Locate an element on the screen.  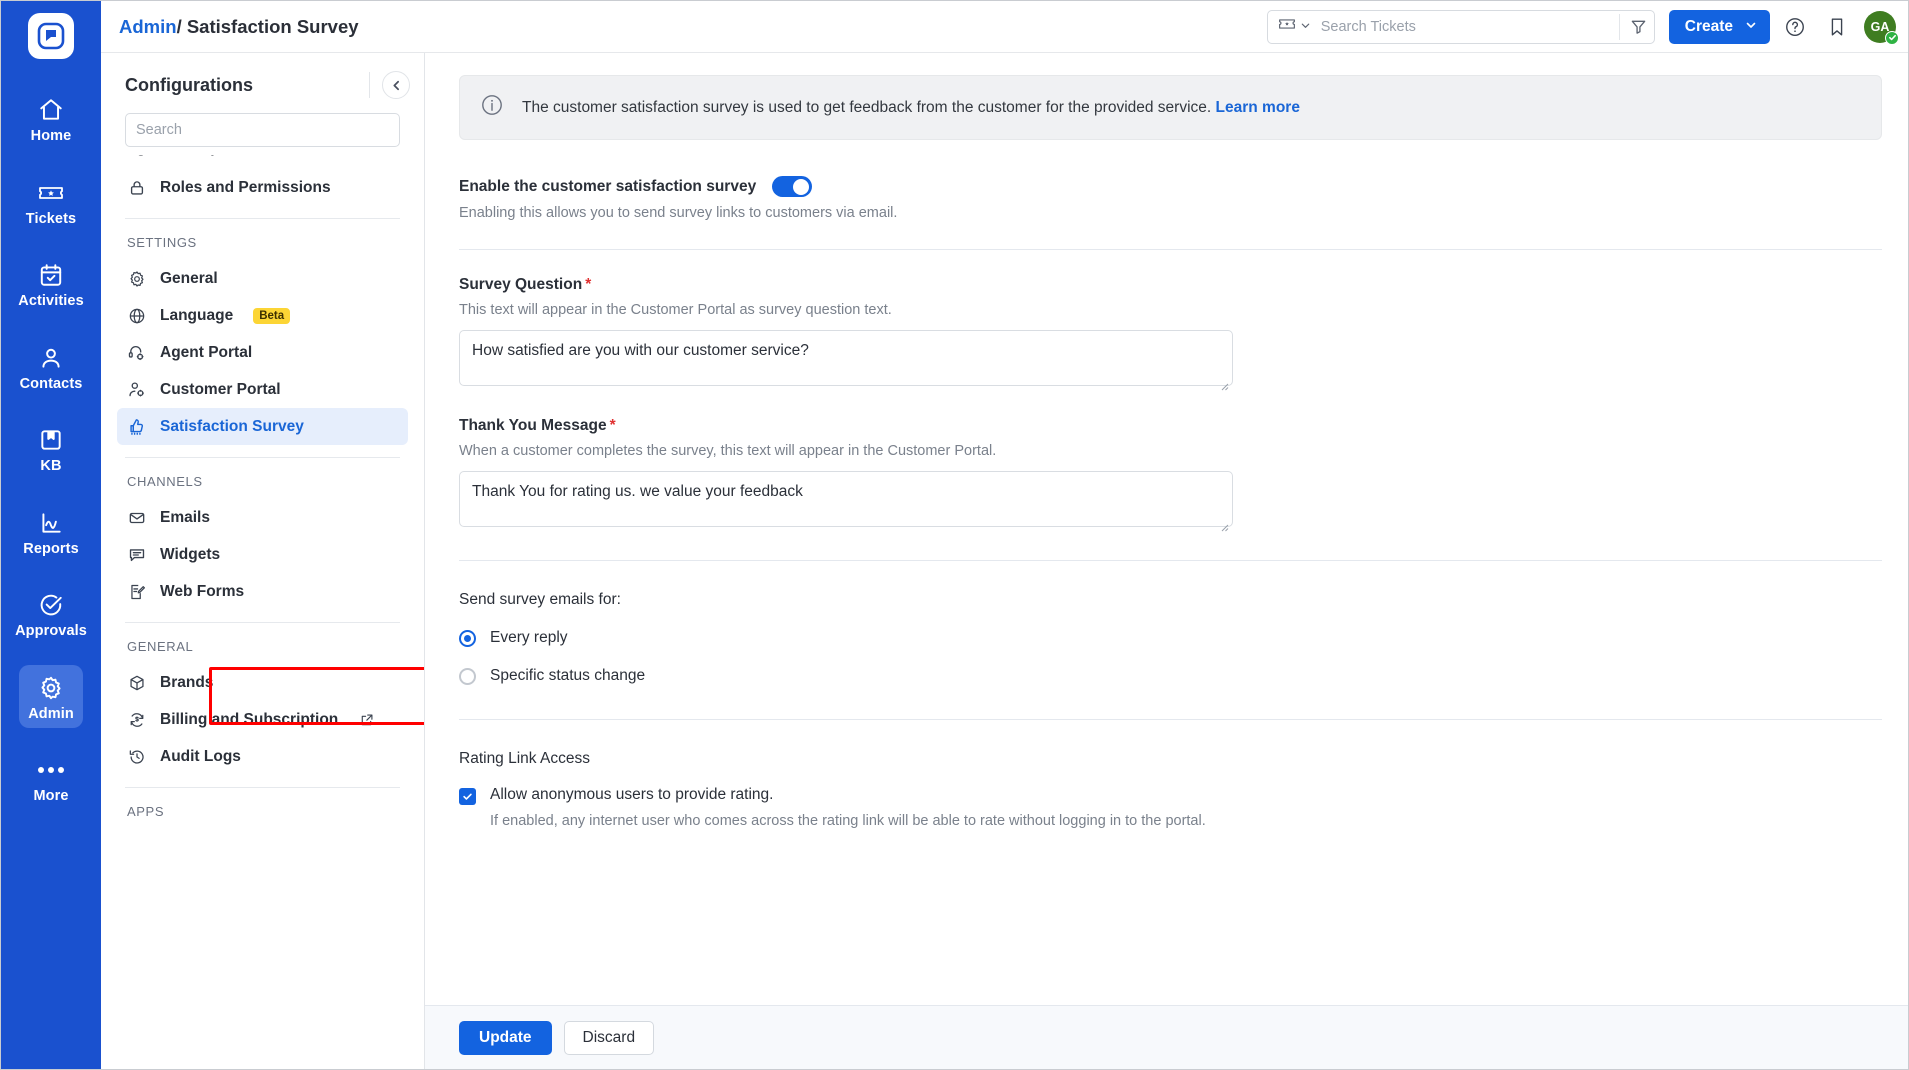
rail-item-kb: KB is located at coordinates (51, 449).